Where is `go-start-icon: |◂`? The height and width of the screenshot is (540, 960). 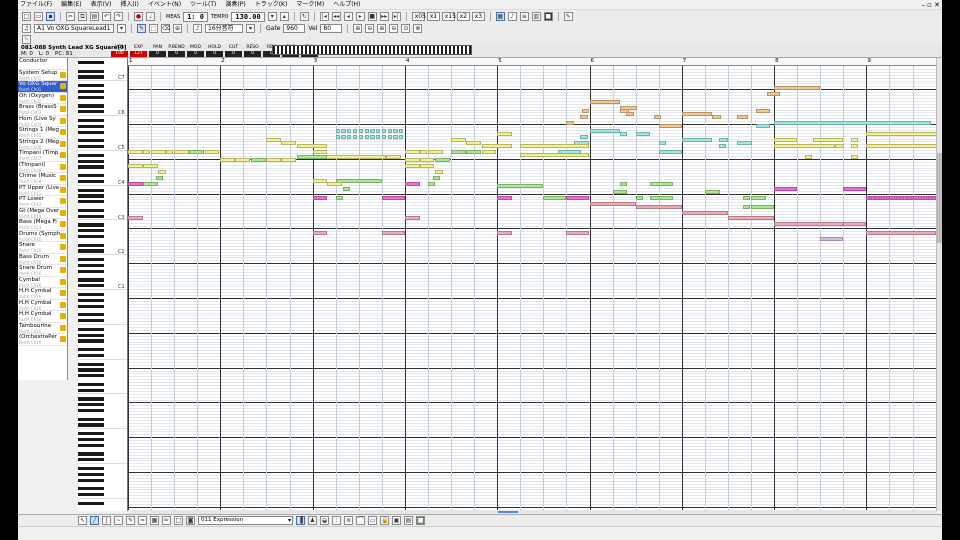 go-start-icon: |◂ is located at coordinates (324, 16).